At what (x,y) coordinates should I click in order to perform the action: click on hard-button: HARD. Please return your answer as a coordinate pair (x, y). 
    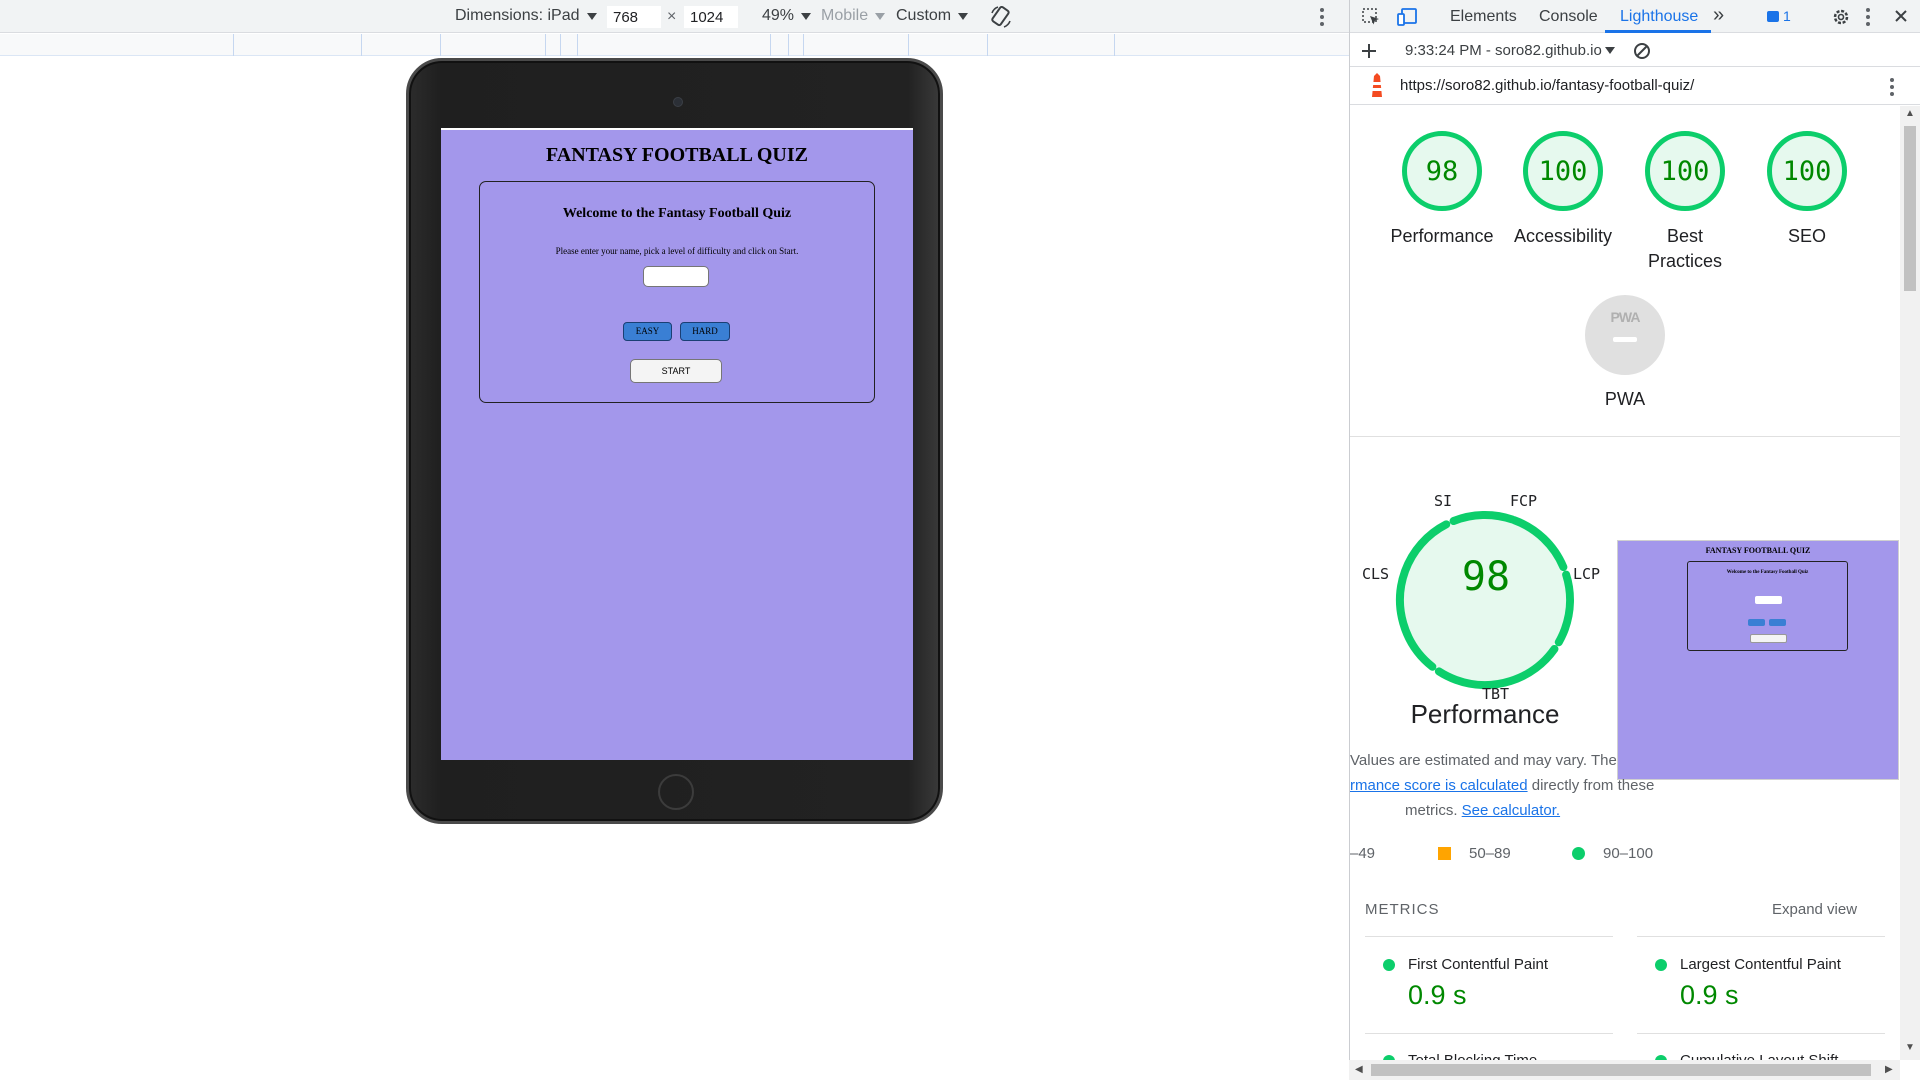
    Looking at the image, I should click on (705, 331).